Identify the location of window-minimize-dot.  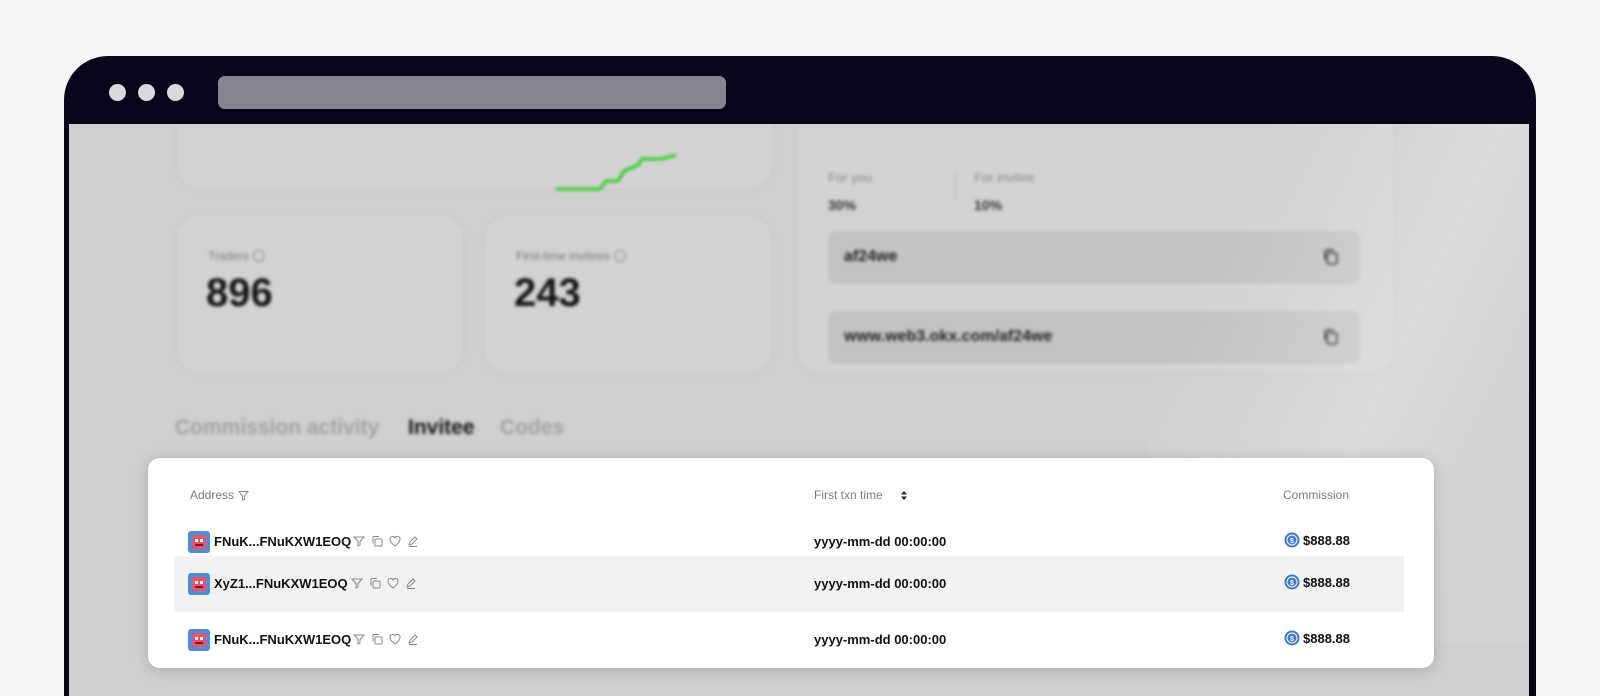
(146, 92).